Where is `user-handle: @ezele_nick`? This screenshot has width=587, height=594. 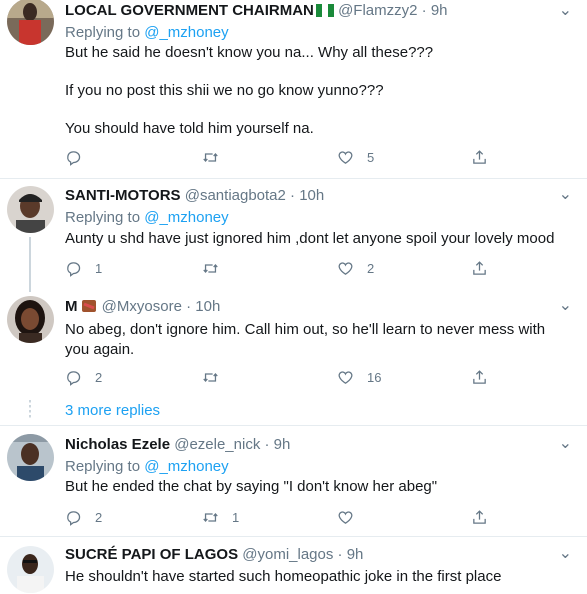
user-handle: @ezele_nick is located at coordinates (217, 444).